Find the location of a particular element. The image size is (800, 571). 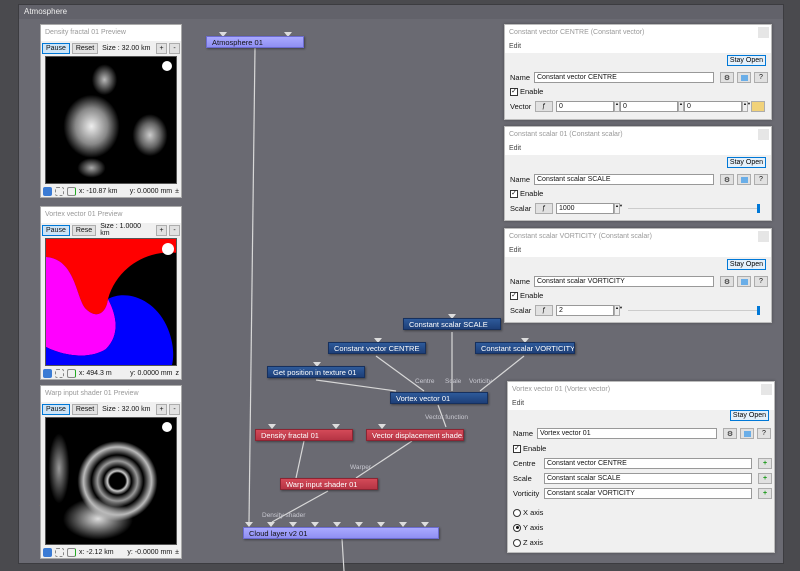

scalar-input: 2 is located at coordinates (585, 310).